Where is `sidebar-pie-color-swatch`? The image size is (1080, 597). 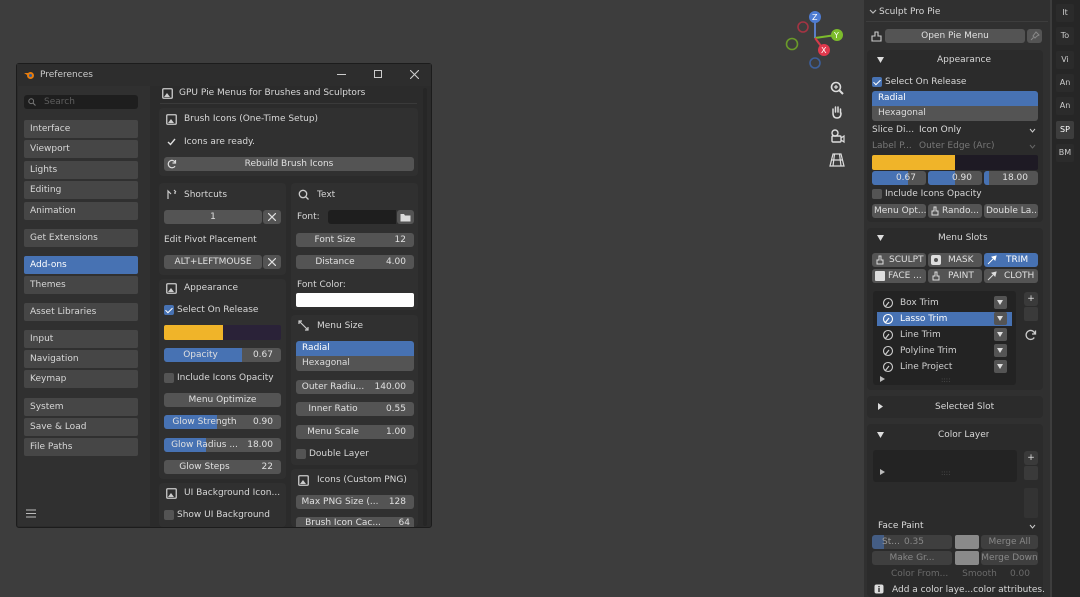 sidebar-pie-color-swatch is located at coordinates (955, 162).